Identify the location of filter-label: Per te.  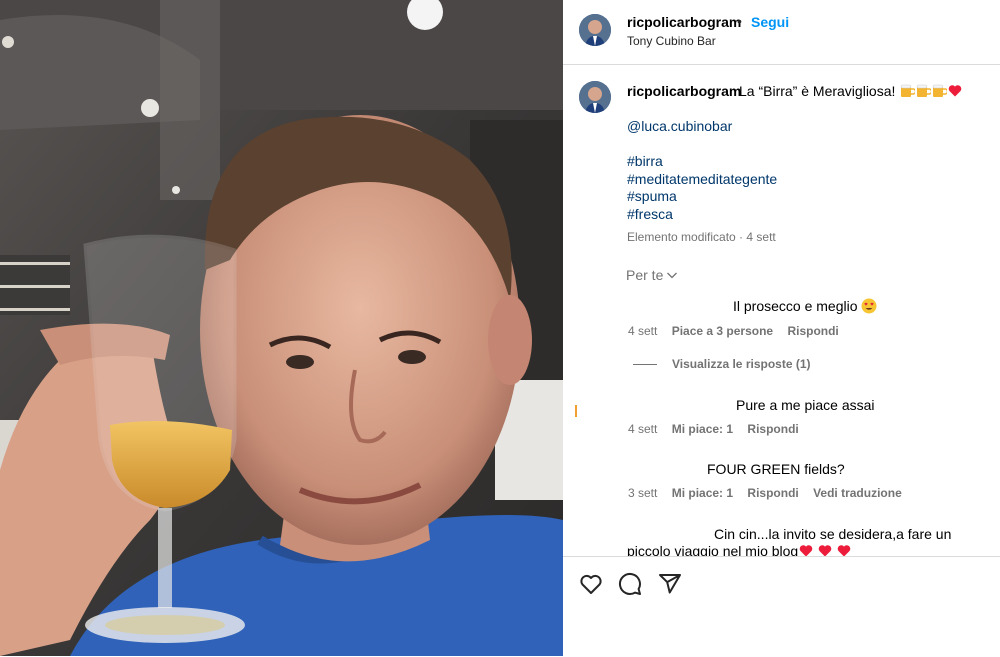
(645, 275).